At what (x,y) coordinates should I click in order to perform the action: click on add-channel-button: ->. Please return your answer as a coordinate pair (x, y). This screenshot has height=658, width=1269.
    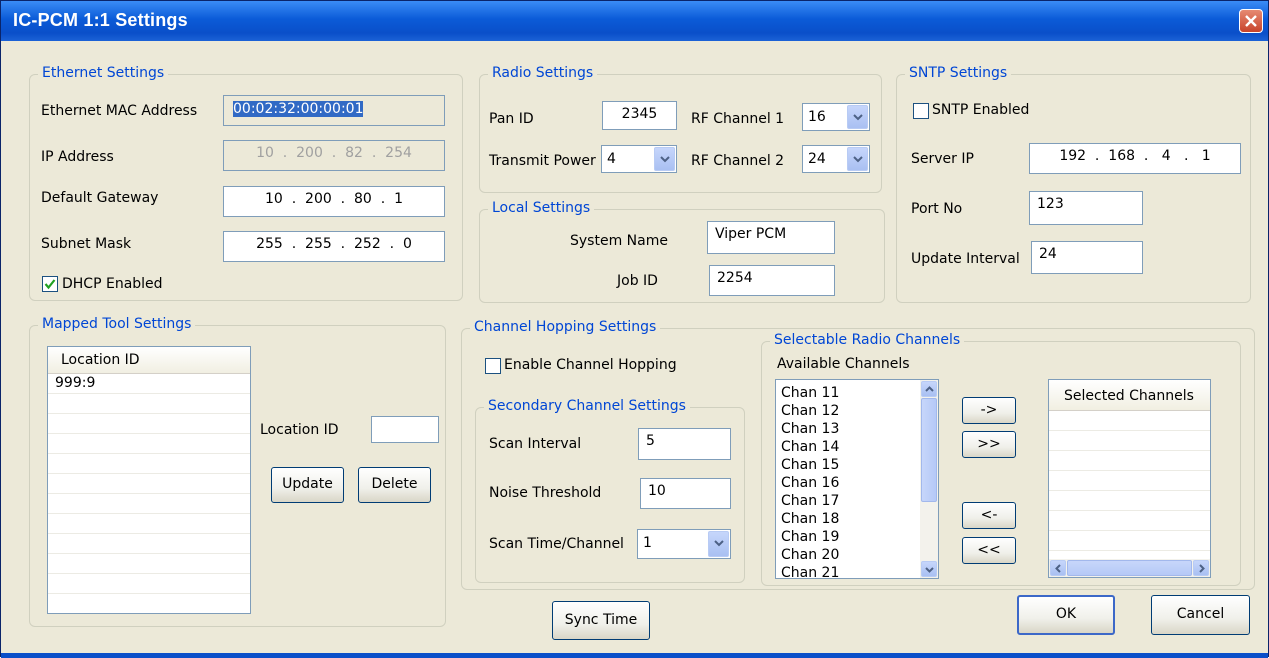
    Looking at the image, I should click on (989, 410).